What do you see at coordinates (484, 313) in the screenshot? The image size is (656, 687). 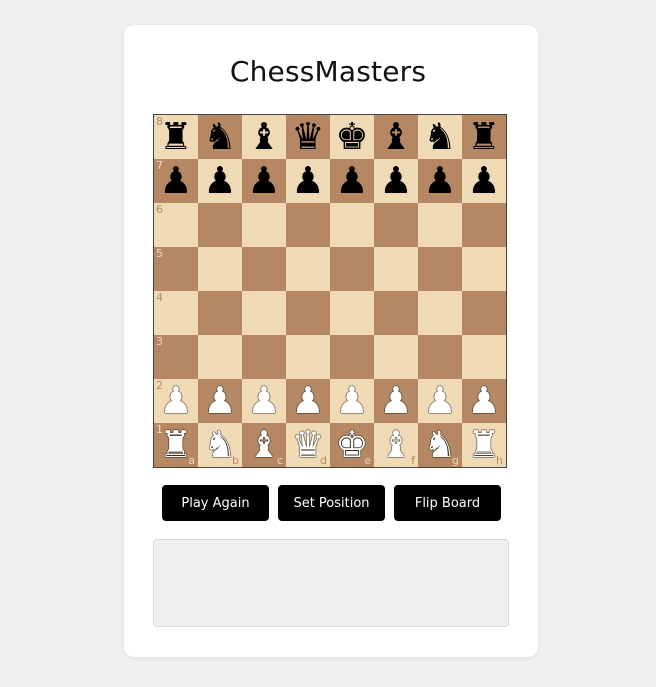 I see `square-h4` at bounding box center [484, 313].